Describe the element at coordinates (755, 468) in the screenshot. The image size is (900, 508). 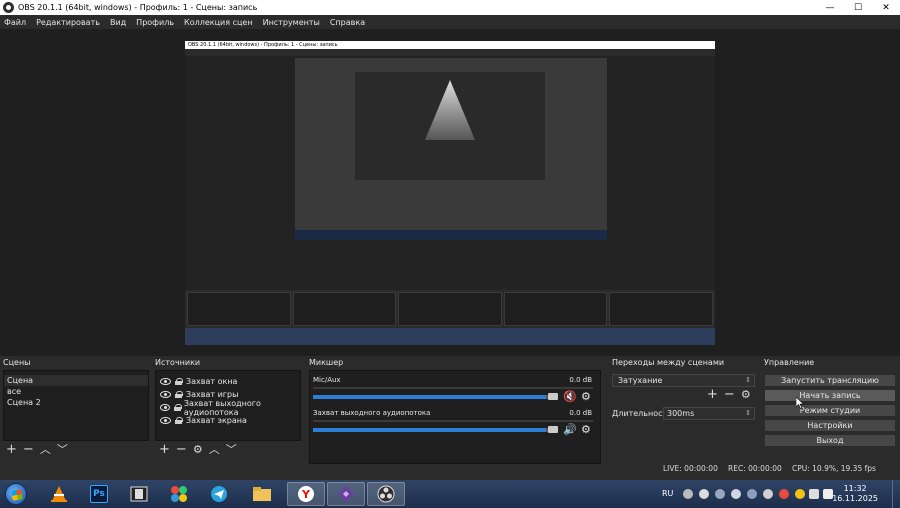
I see `status-rec: REC: 00:00:00` at that location.